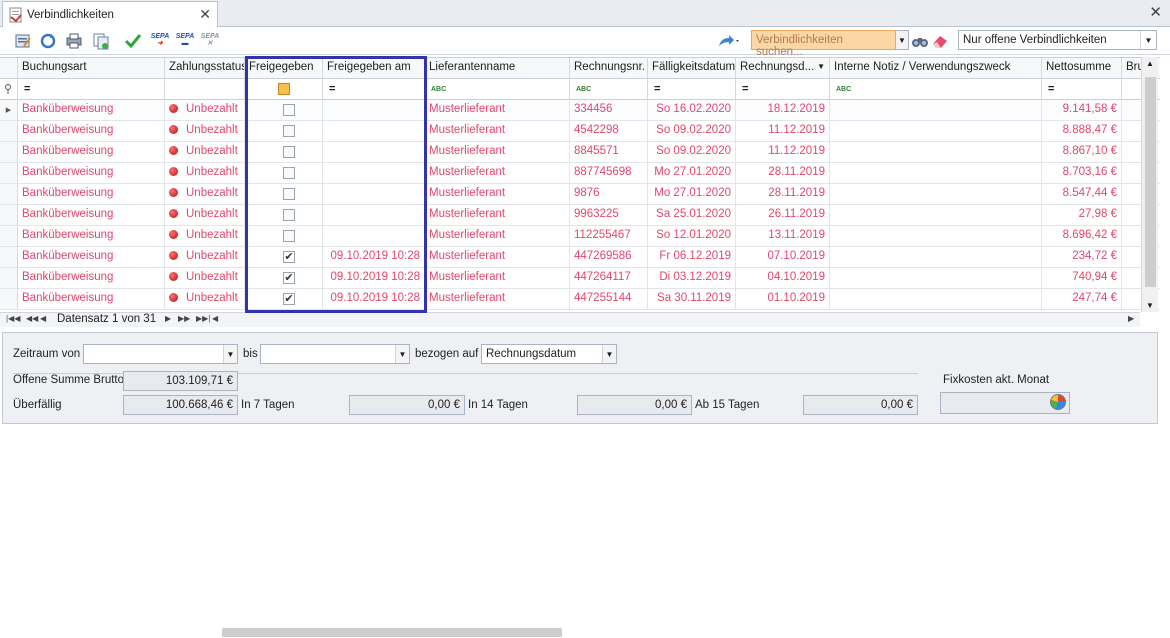 This screenshot has height=638, width=1170. Describe the element at coordinates (1082, 173) in the screenshot. I see `cell-netto: 8.703,16 €` at that location.